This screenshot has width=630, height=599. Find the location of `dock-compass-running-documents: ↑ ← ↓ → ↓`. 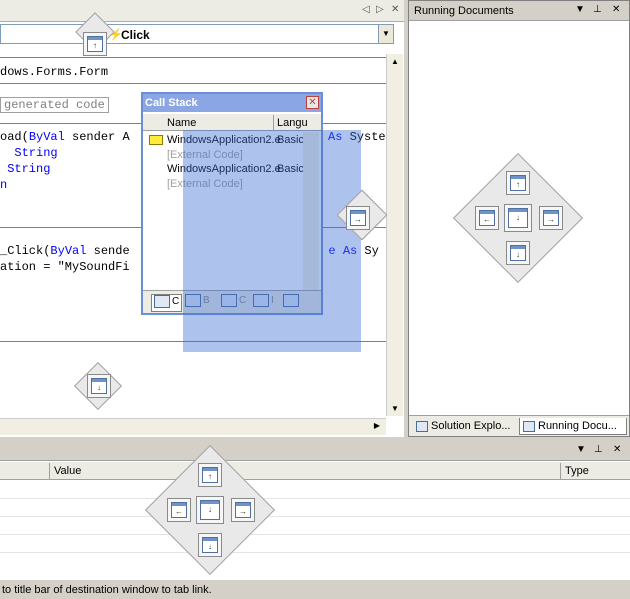

dock-compass-running-documents: ↑ ← ↓ → ↓ is located at coordinates (518, 218).